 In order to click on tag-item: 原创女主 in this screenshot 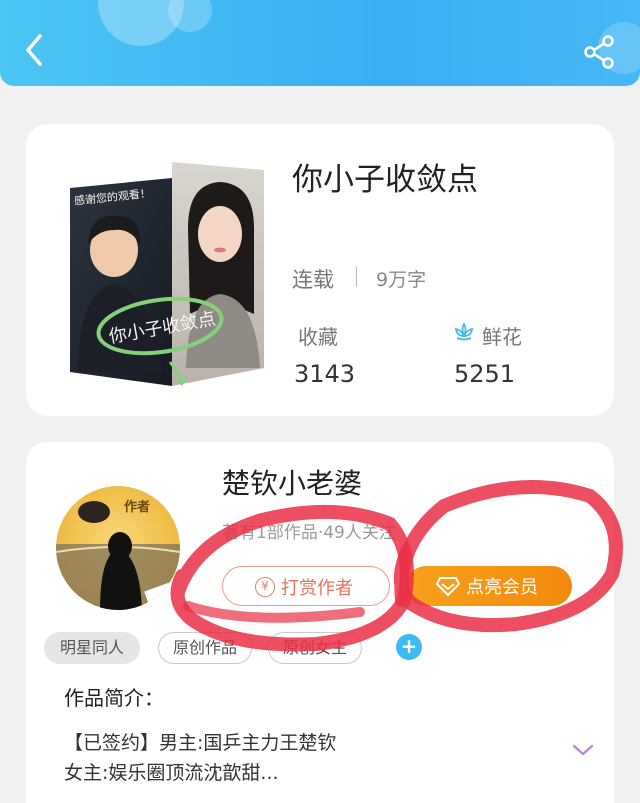, I will do `click(315, 648)`.